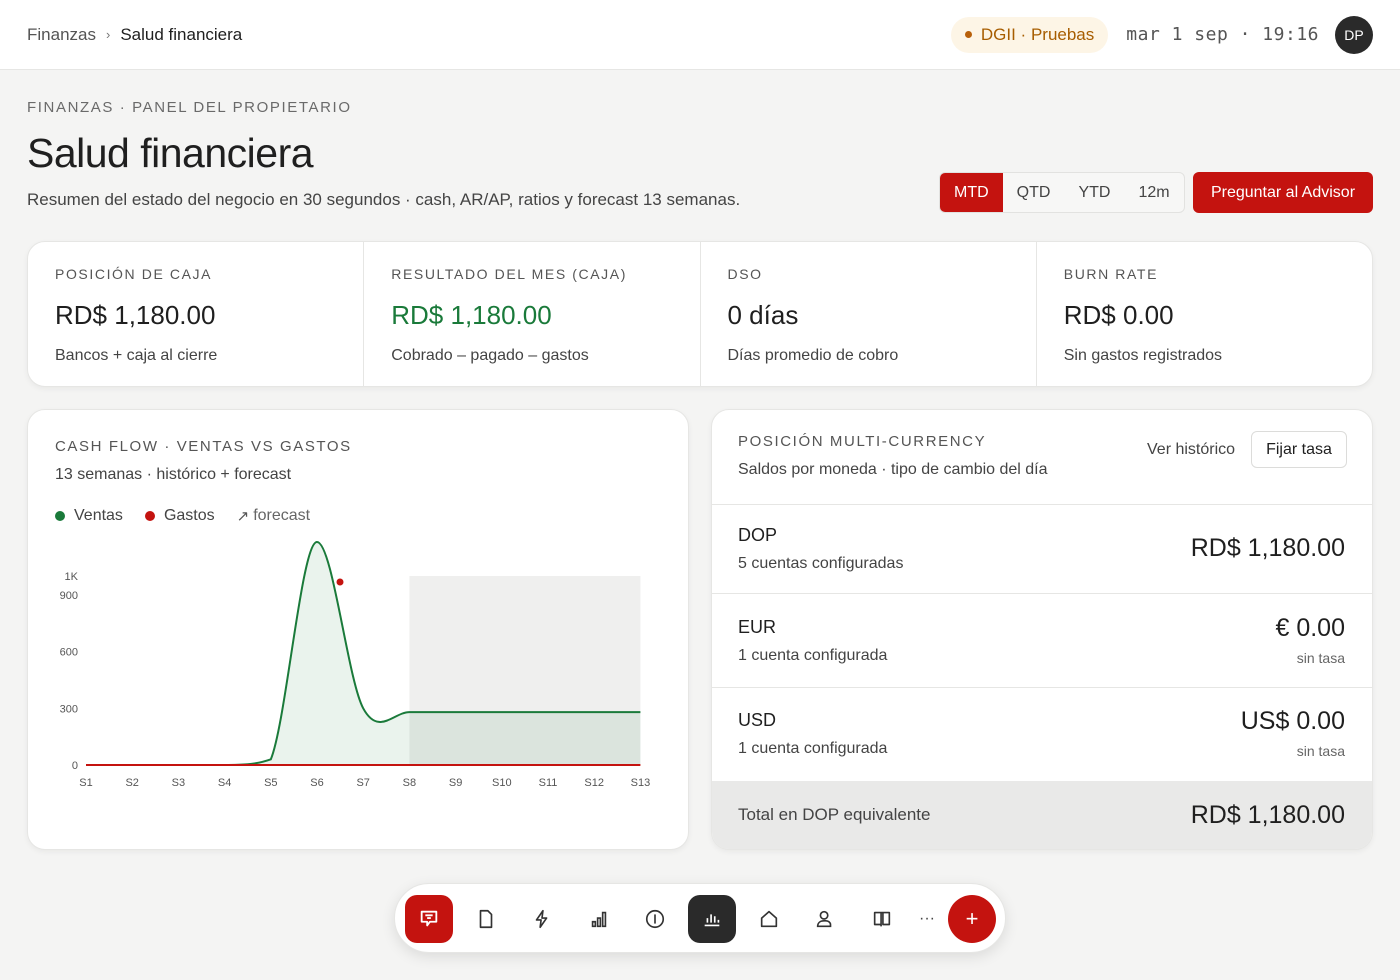  What do you see at coordinates (641, 783) in the screenshot?
I see `x-tick-label: S13` at bounding box center [641, 783].